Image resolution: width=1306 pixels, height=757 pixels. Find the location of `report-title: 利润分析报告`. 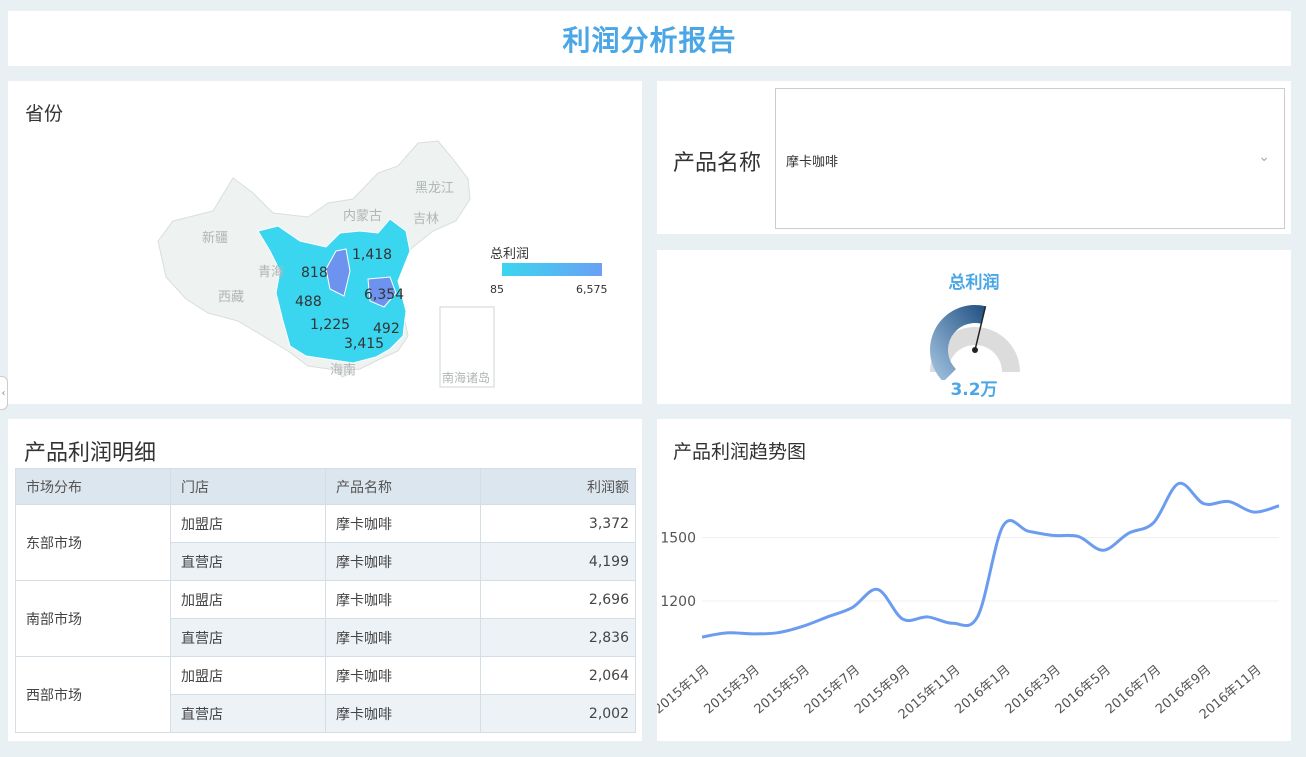

report-title: 利润分析报告 is located at coordinates (649, 40).